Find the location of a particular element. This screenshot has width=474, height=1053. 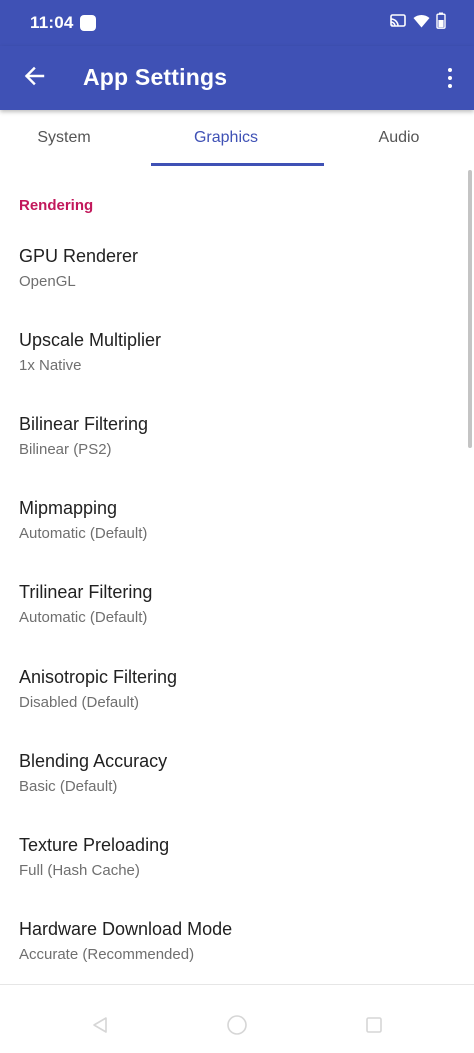

tab-audio: Audio is located at coordinates (399, 138).